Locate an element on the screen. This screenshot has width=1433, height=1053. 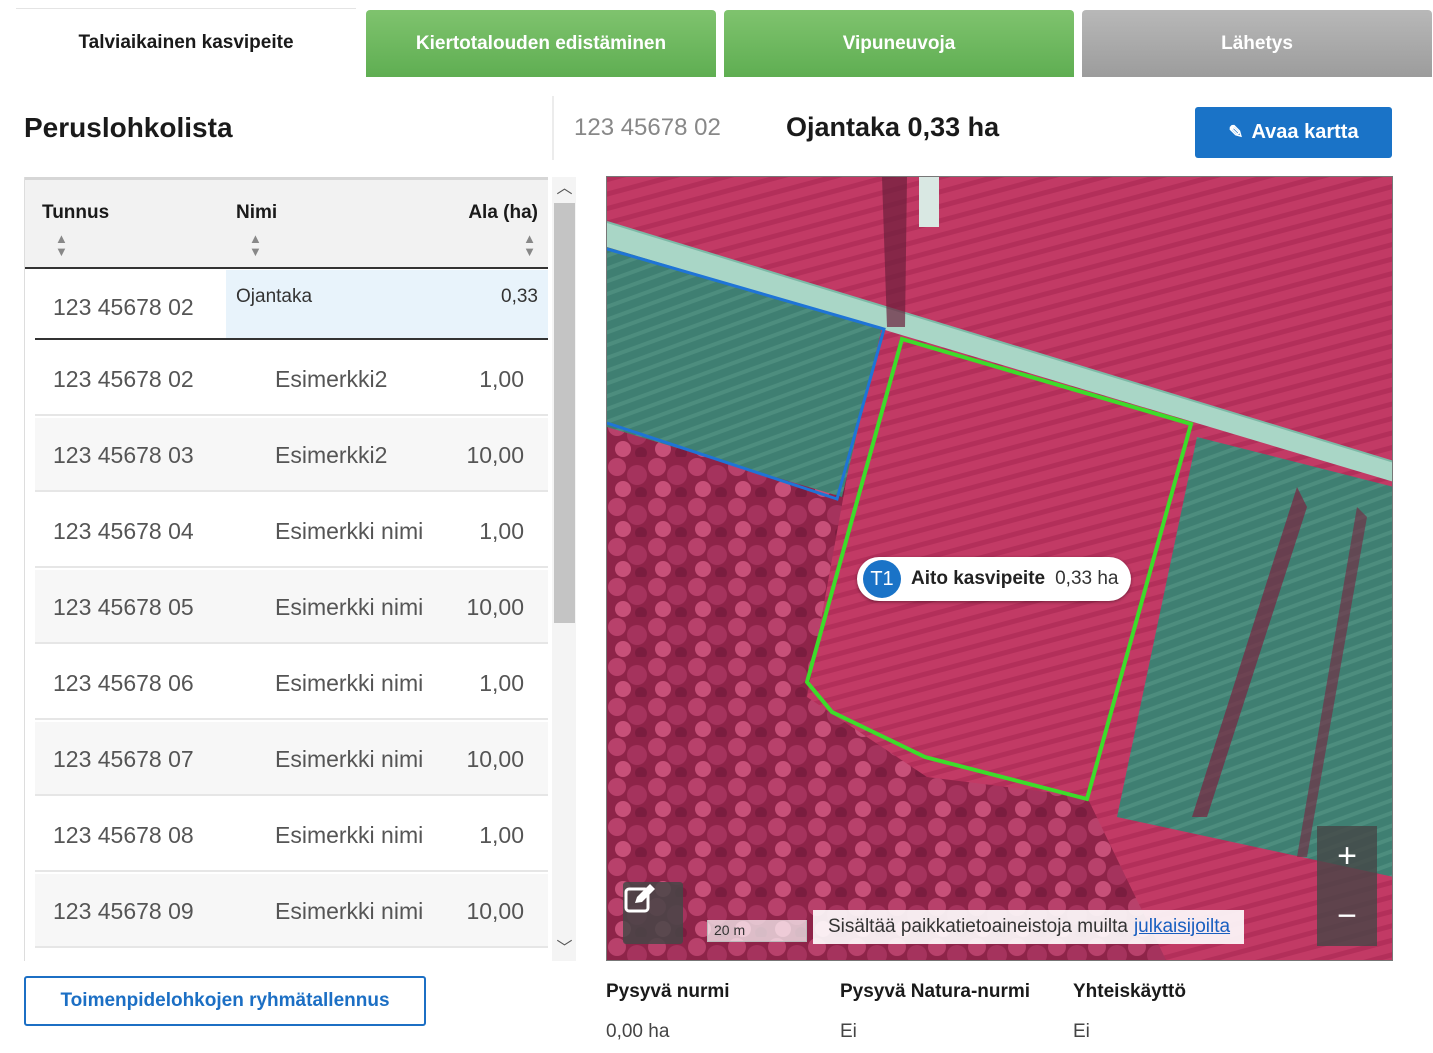
tab-talviaikainen-kasvipeite: Talviaikainen kasvipeite is located at coordinates (186, 42).